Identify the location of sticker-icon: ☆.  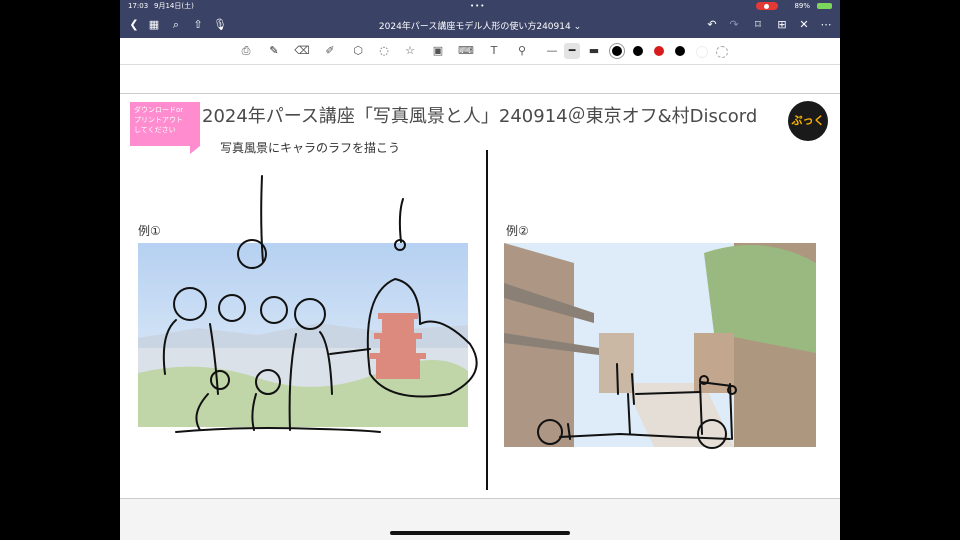
(410, 51).